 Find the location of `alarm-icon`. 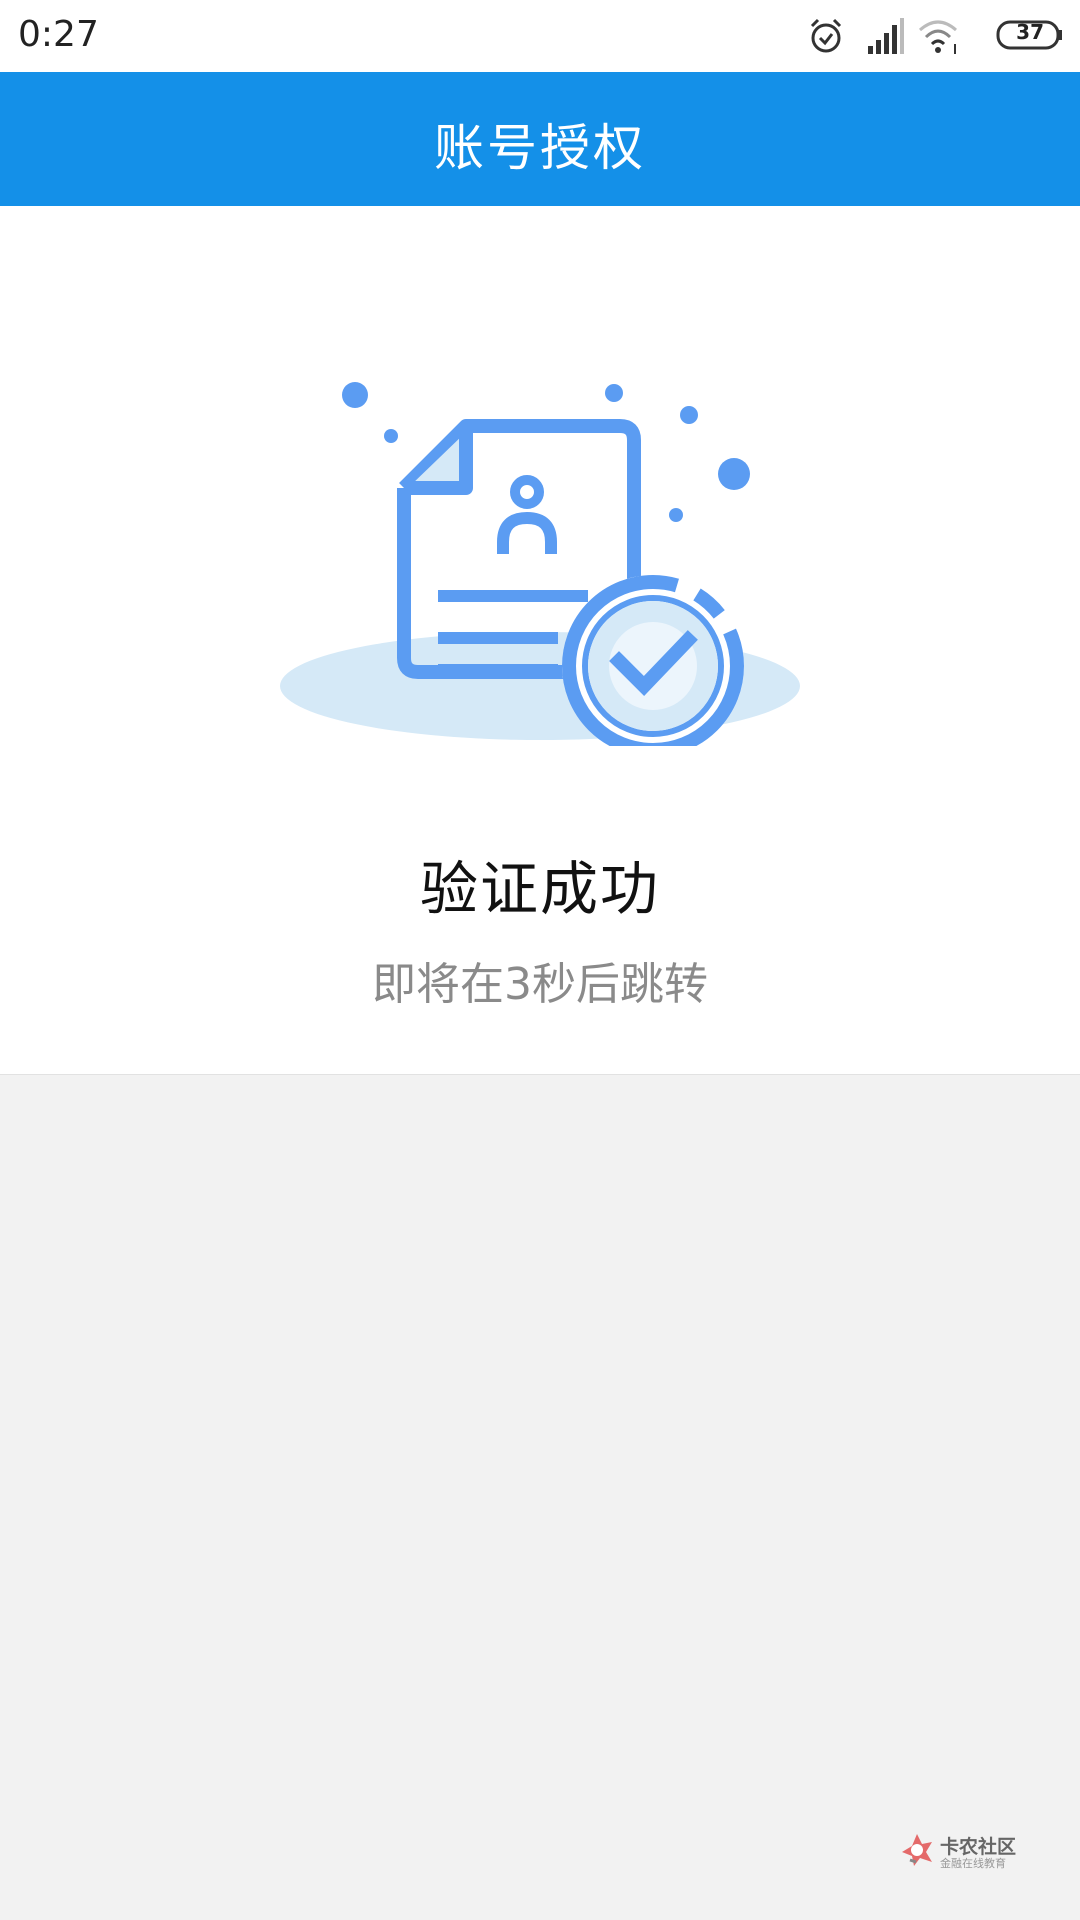

alarm-icon is located at coordinates (826, 35).